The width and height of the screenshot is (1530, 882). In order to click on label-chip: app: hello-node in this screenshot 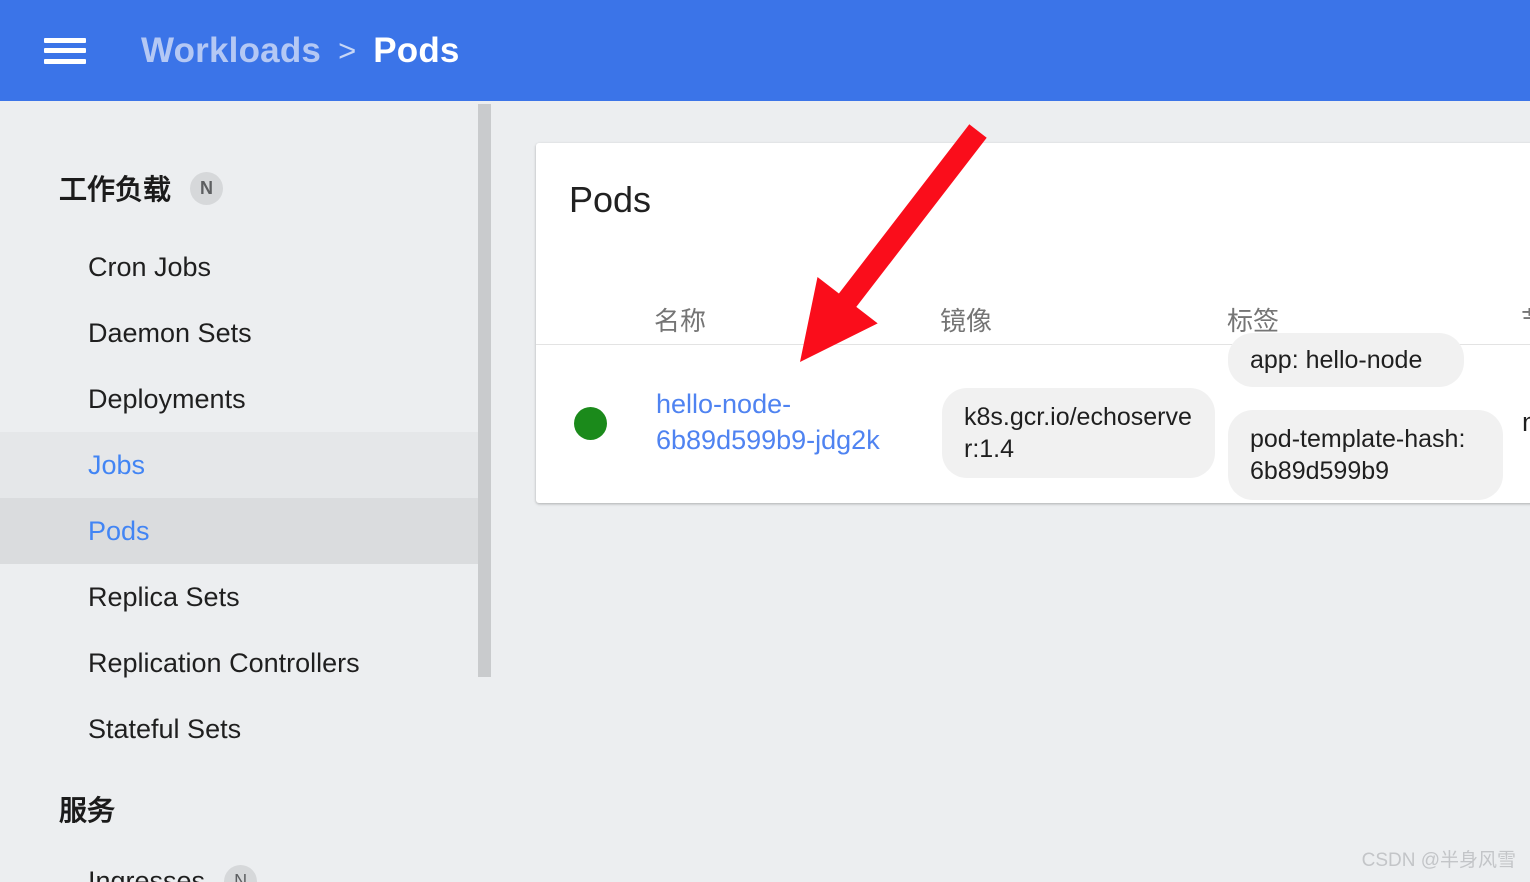, I will do `click(1346, 360)`.